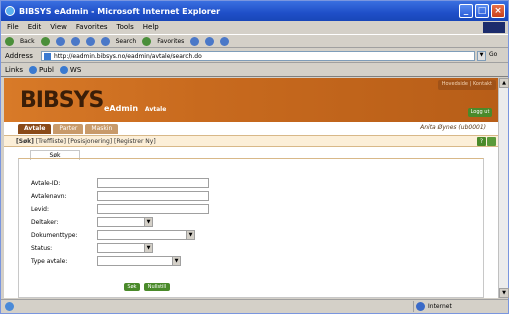 The height and width of the screenshot is (314, 509). I want to click on menu-edit: Edit, so click(35, 27).